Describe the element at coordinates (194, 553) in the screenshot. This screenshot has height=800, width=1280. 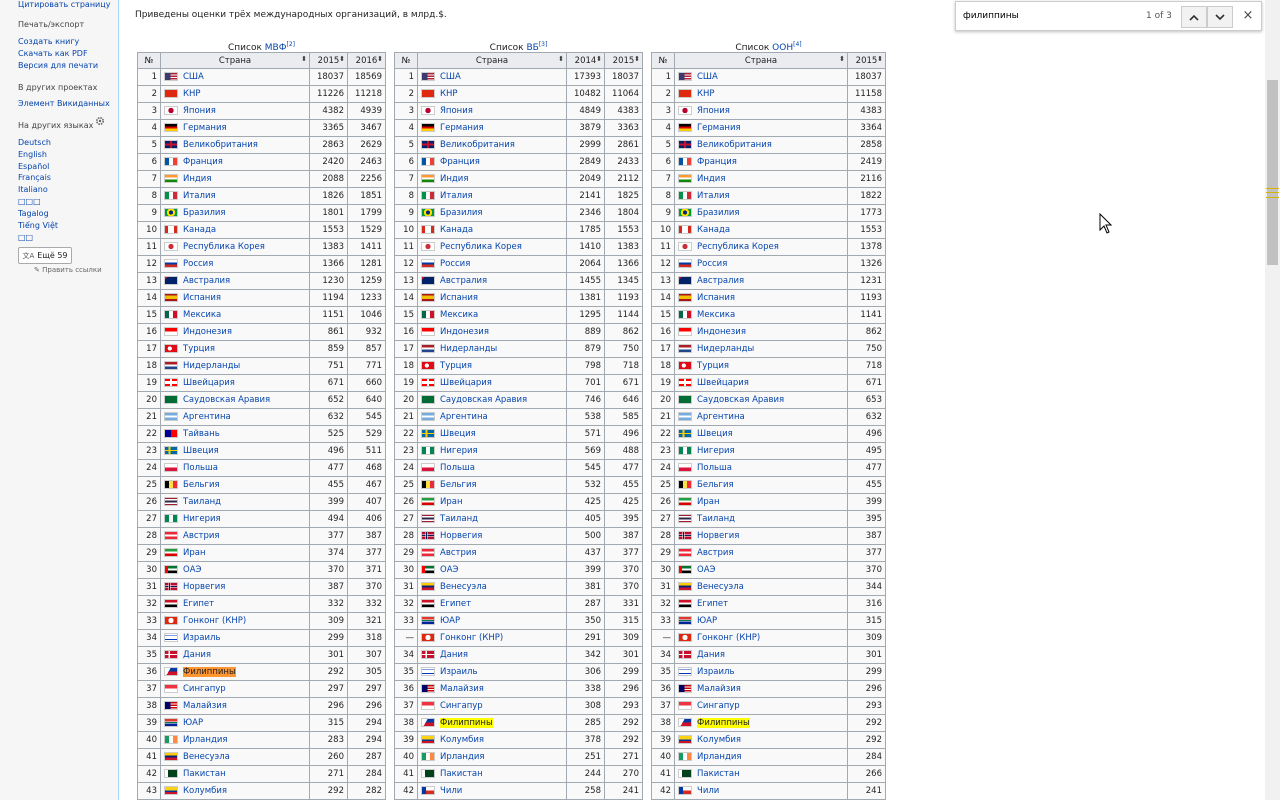
I see `country-link: Иран` at that location.